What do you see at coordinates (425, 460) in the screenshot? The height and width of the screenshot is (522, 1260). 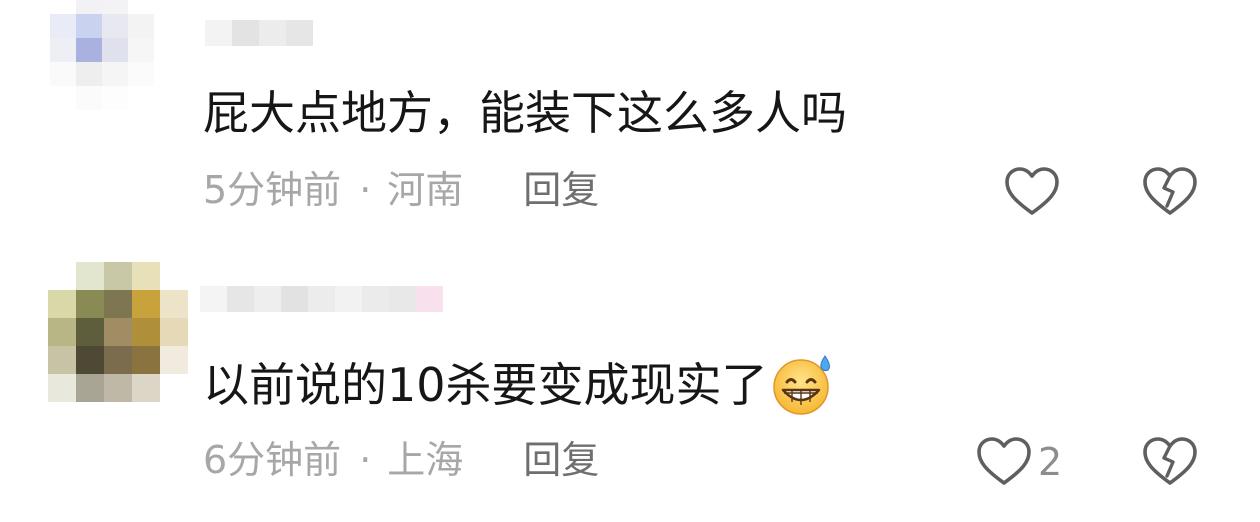 I see `comment-location: 上海` at bounding box center [425, 460].